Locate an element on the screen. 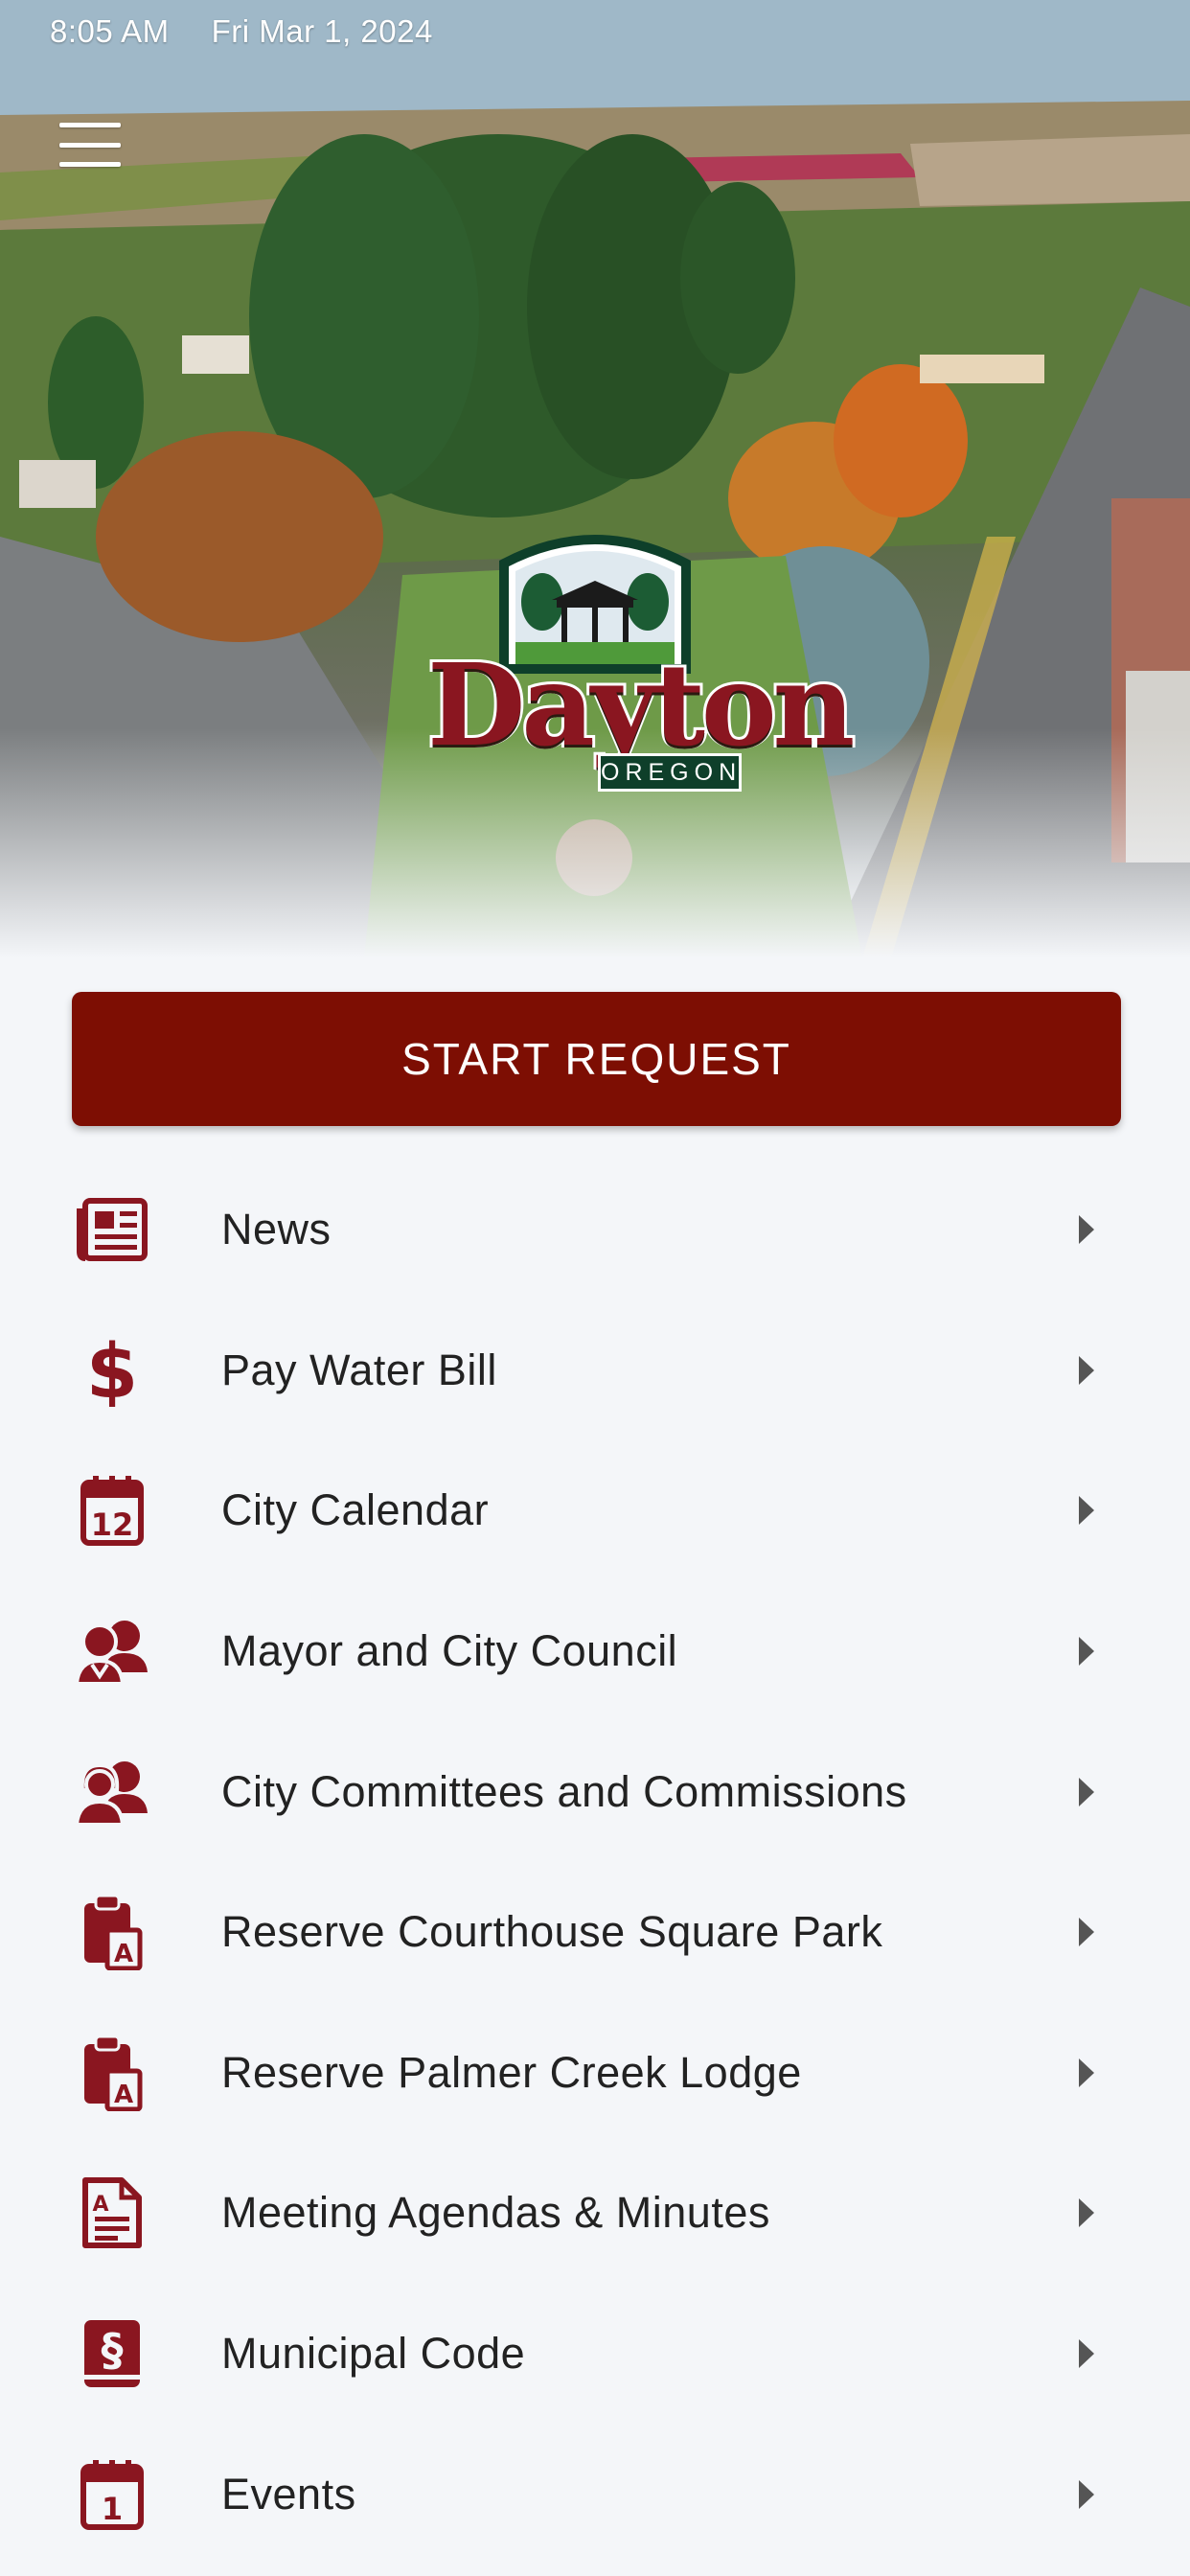  menu-item-label: City Calendar is located at coordinates (356, 1510).